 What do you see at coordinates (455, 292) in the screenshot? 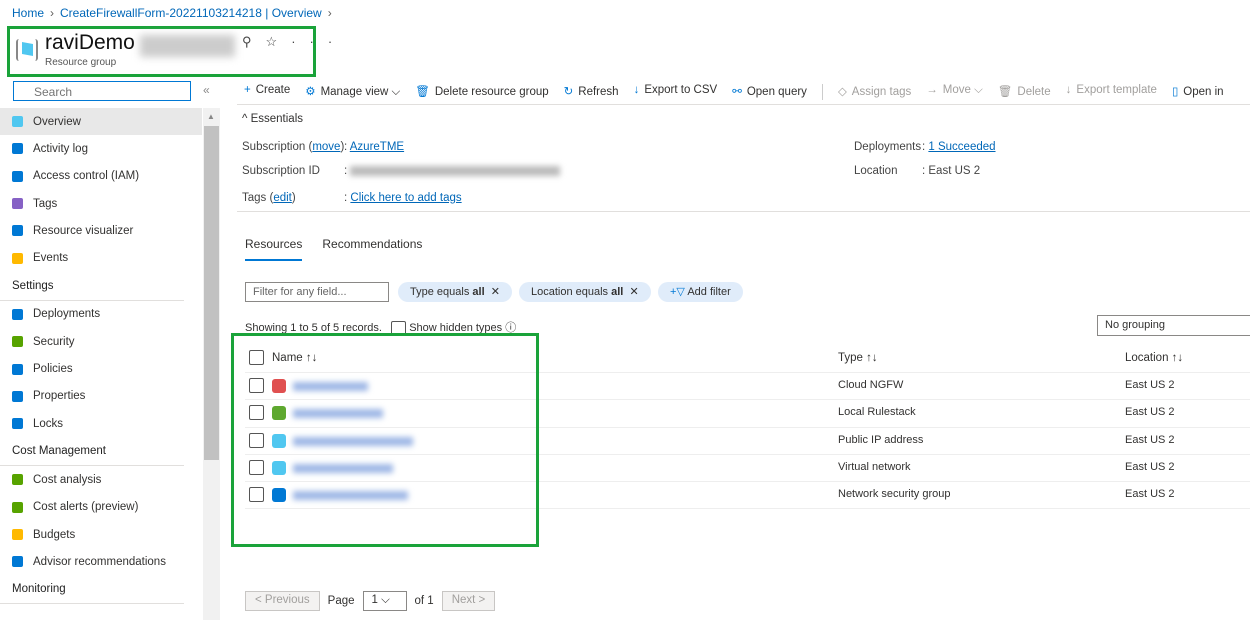
I see `type-filter-pill: Type equals all ✕` at bounding box center [455, 292].